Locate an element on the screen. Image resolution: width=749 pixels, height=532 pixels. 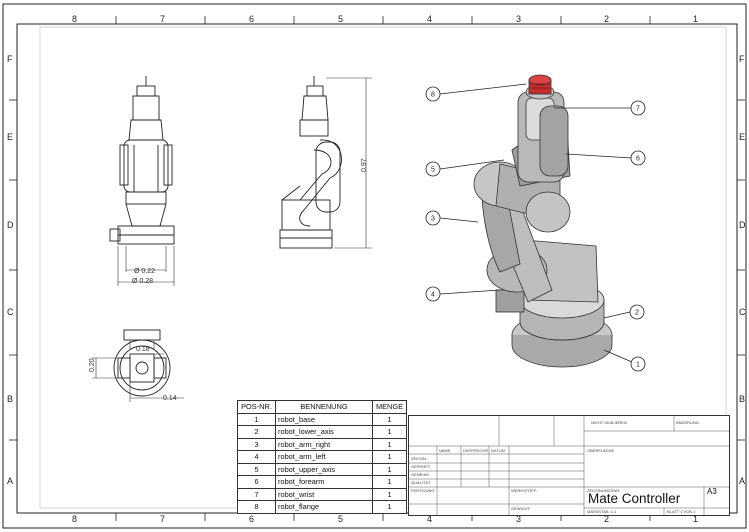
bom-row: 4 robot_arm_left 1 is located at coordinates (322, 457).